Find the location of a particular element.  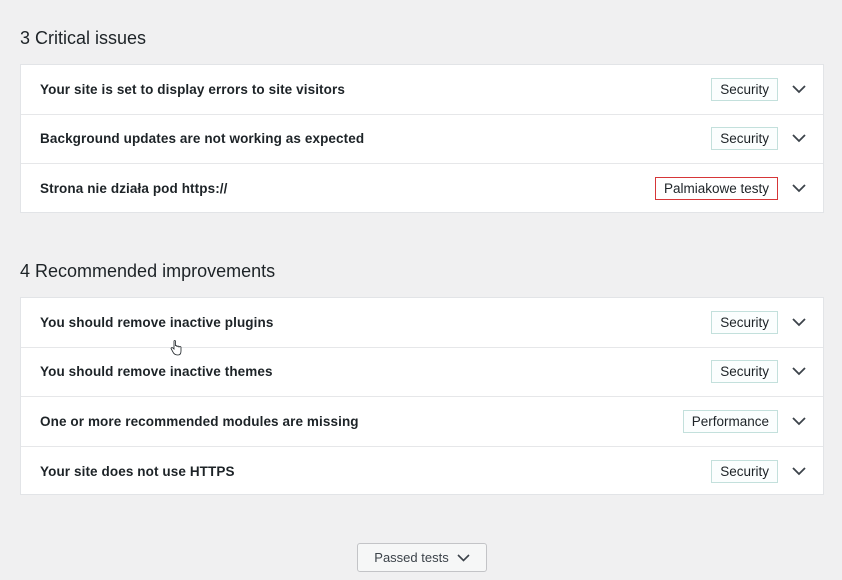

recommended-improvements-heading: 4 Recommended improvements is located at coordinates (148, 271).